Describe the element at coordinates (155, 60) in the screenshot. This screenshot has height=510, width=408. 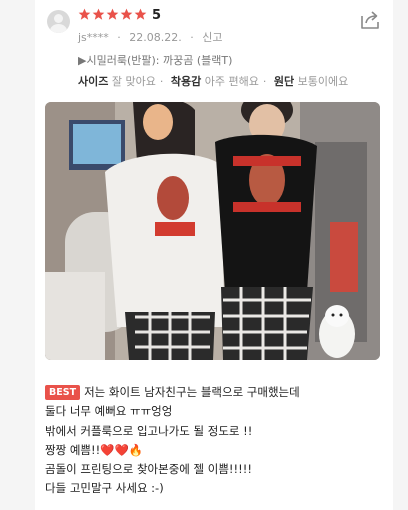
I see `purchased-option: ▶시밀러룩(반팔): 까꿍곰 (블랙T)` at that location.